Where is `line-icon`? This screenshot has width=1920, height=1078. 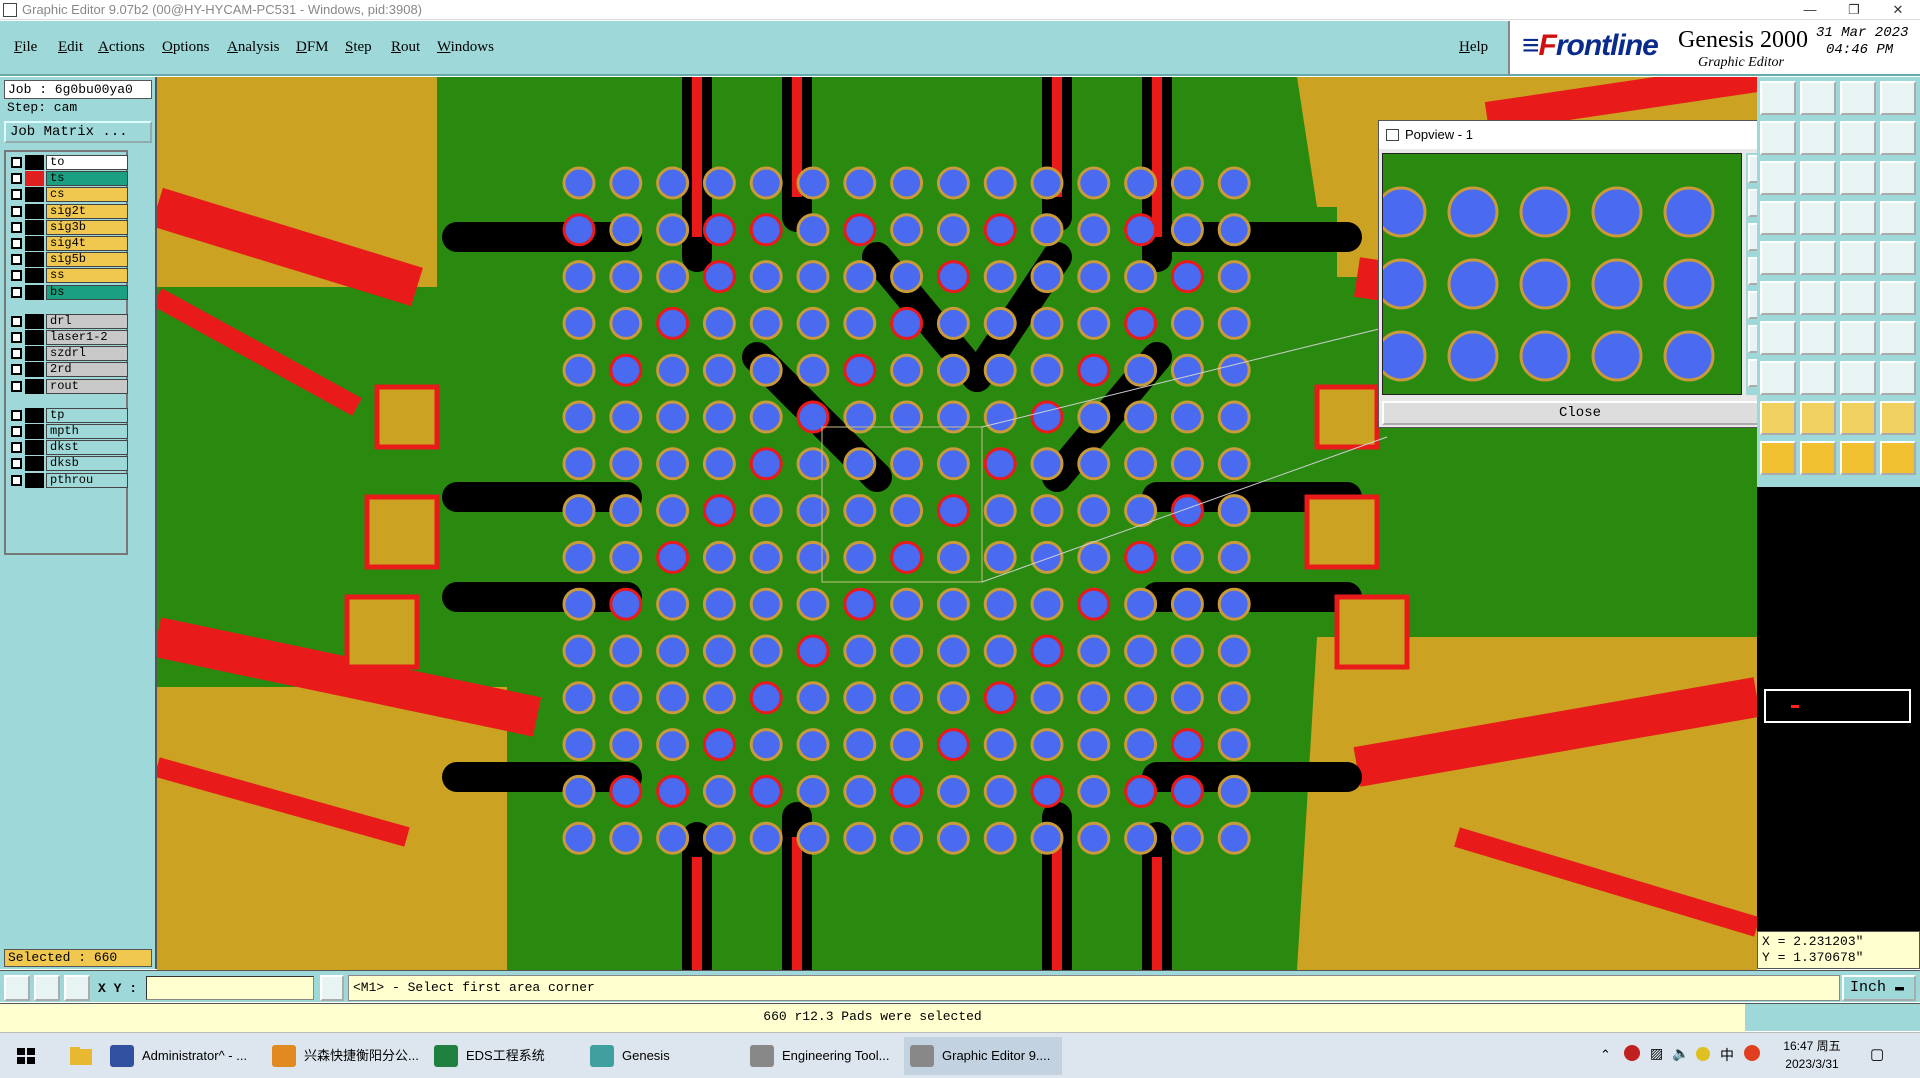
line-icon is located at coordinates (1818, 338).